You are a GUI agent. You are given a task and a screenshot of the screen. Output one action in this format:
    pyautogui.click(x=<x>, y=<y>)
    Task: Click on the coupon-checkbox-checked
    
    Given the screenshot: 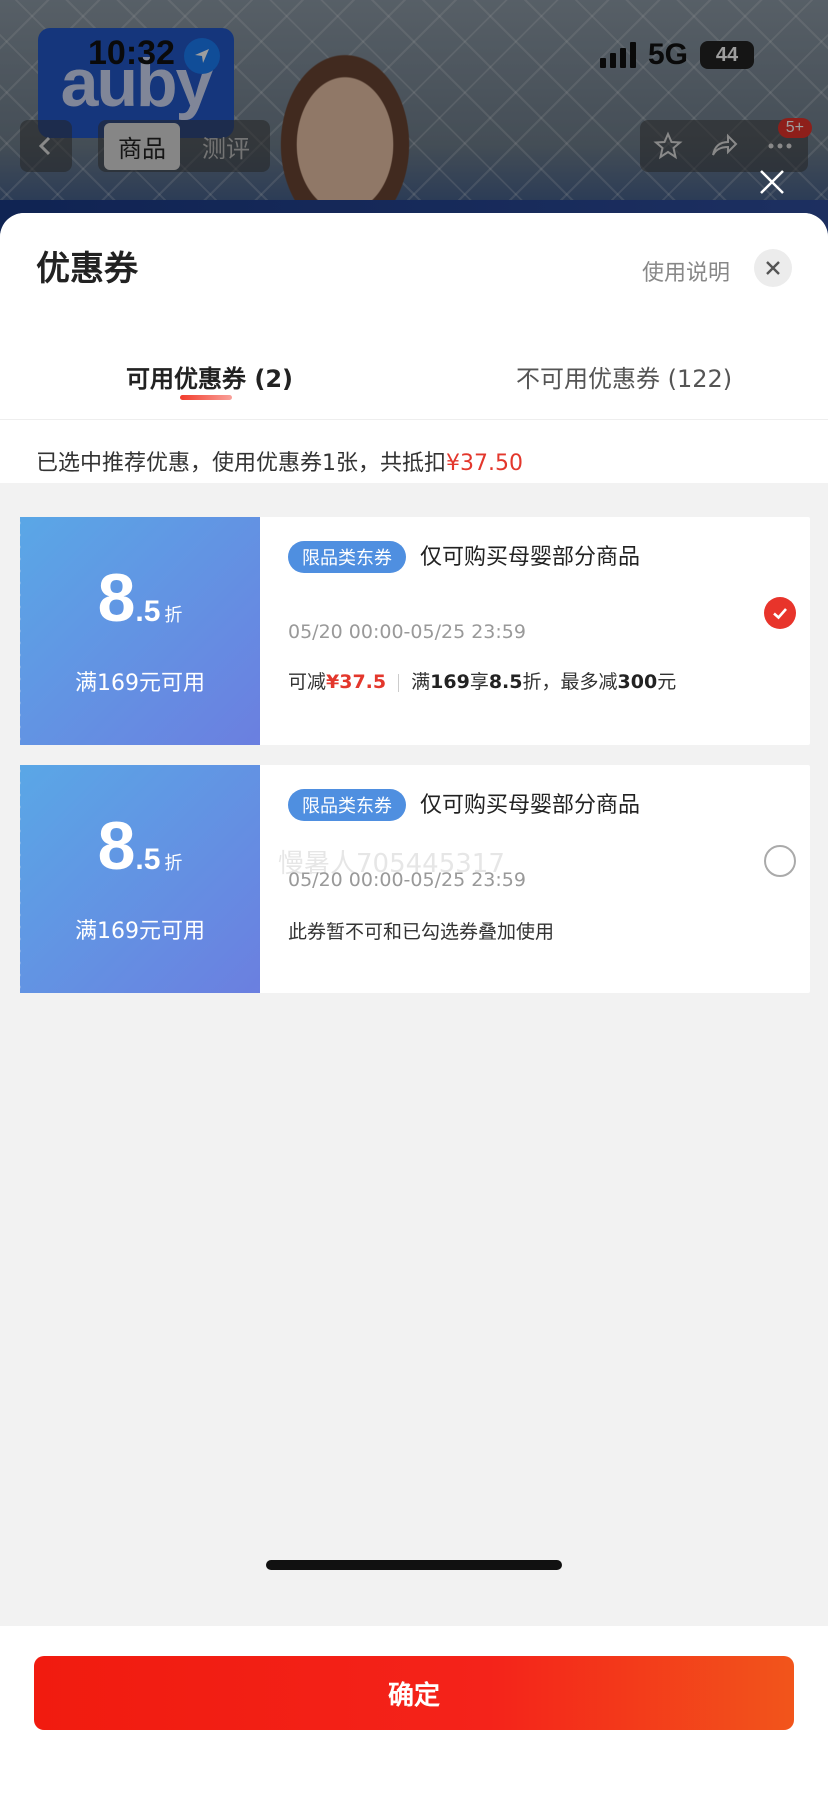 What is the action you would take?
    pyautogui.click(x=780, y=613)
    